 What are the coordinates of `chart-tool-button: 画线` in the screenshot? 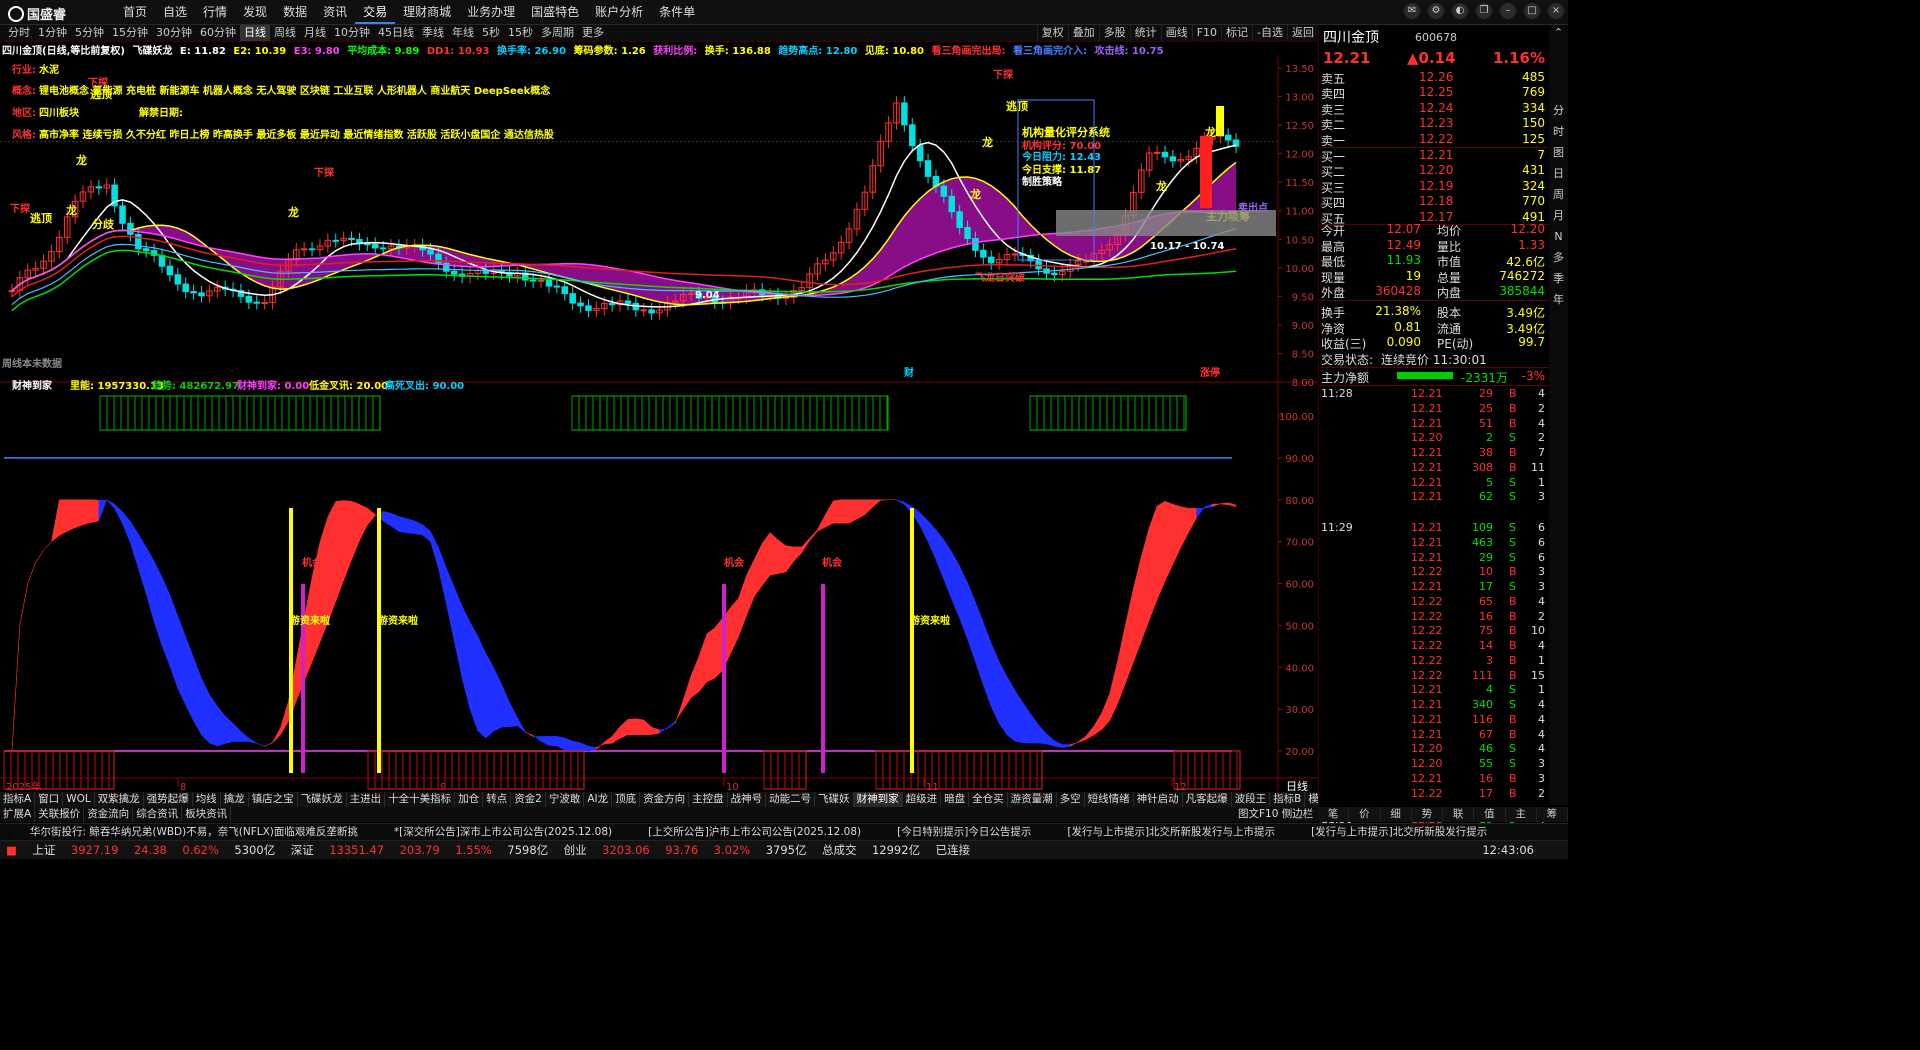 It's located at (1176, 33).